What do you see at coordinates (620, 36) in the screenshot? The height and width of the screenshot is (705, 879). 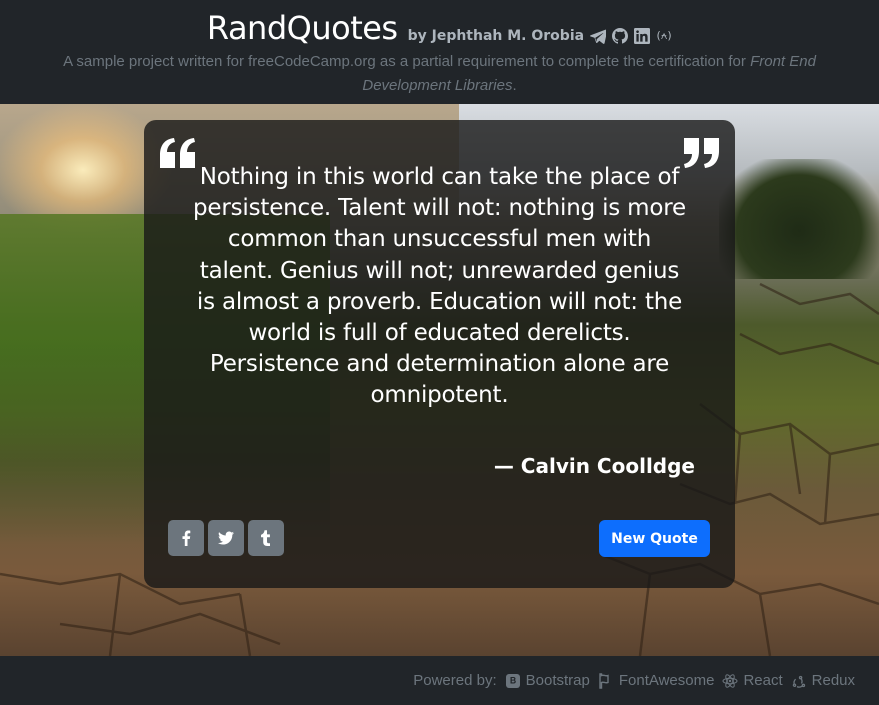 I see `github-icon` at bounding box center [620, 36].